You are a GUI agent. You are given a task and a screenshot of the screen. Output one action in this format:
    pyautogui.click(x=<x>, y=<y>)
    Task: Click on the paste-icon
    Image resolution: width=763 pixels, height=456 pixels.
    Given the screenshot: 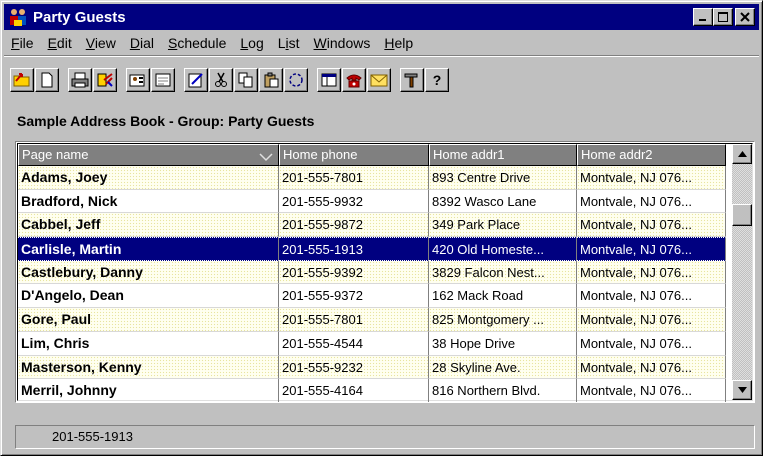 What is the action you would take?
    pyautogui.click(x=271, y=80)
    